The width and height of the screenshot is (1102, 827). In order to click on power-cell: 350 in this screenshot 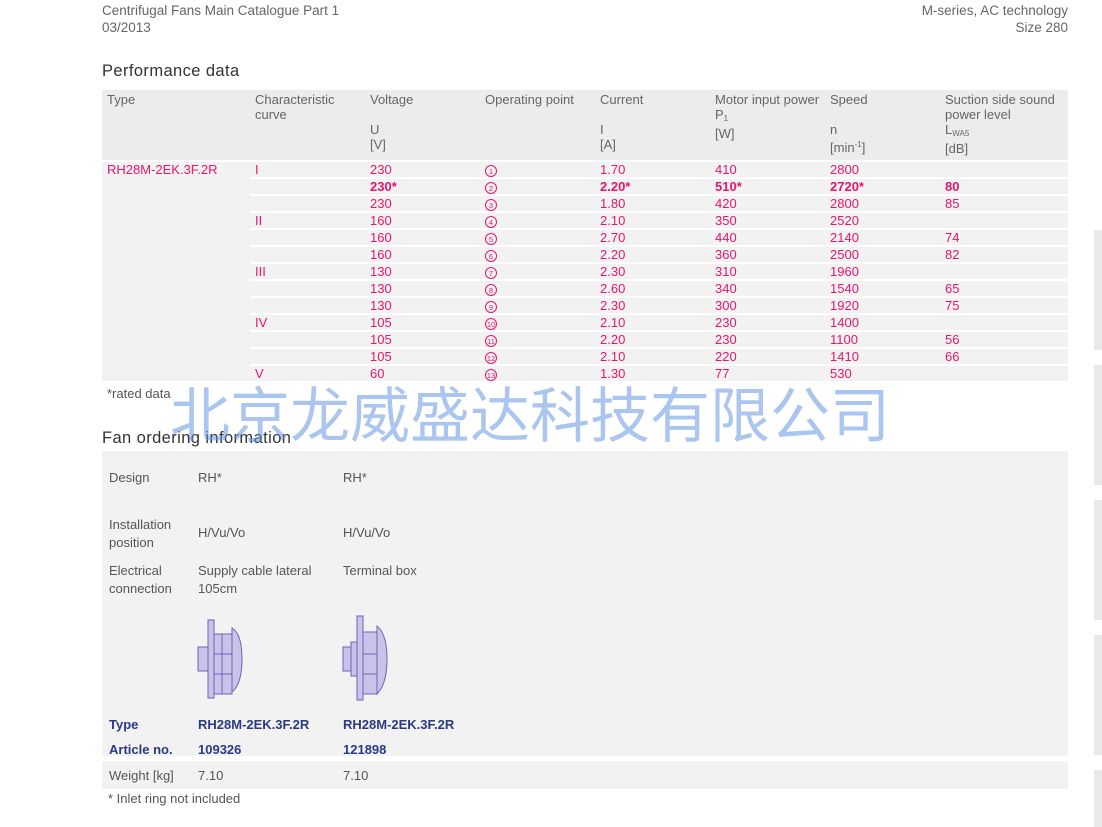, I will do `click(767, 220)`.